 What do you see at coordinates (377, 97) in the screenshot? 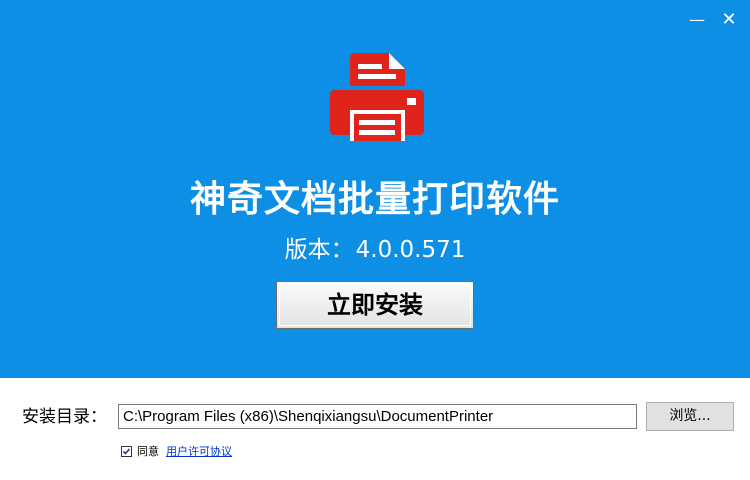
I see `printer-icon` at bounding box center [377, 97].